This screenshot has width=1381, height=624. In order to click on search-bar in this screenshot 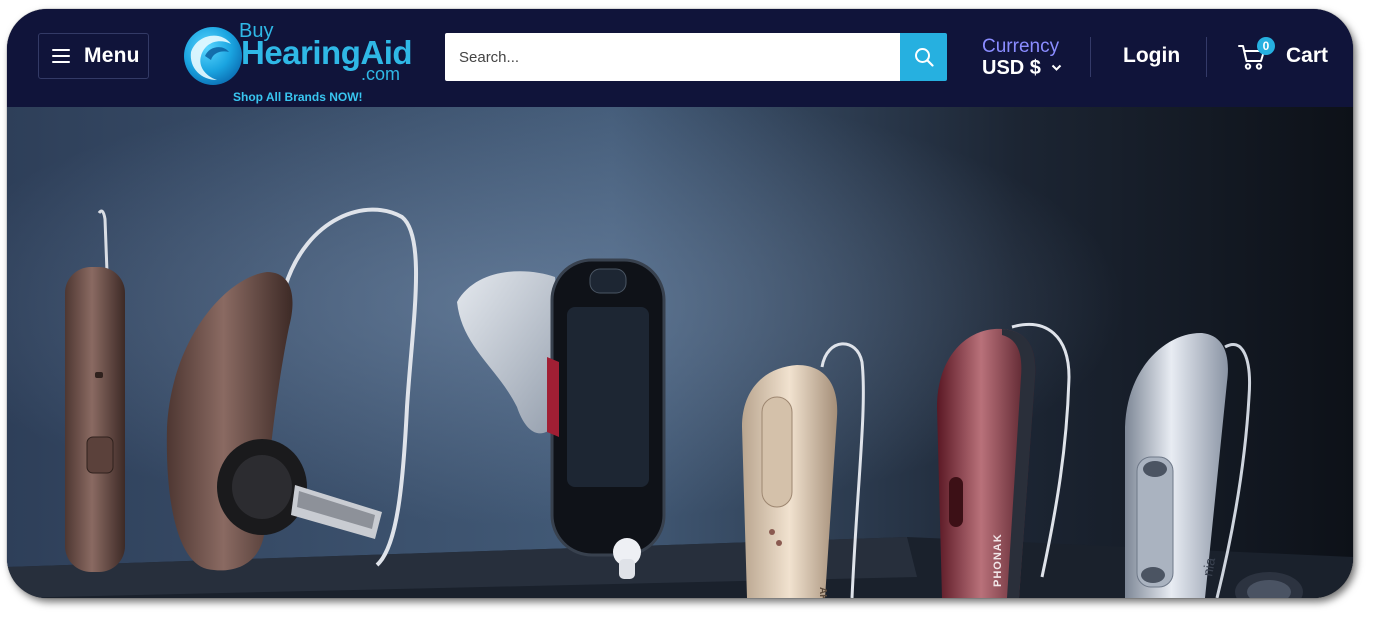, I will do `click(696, 57)`.